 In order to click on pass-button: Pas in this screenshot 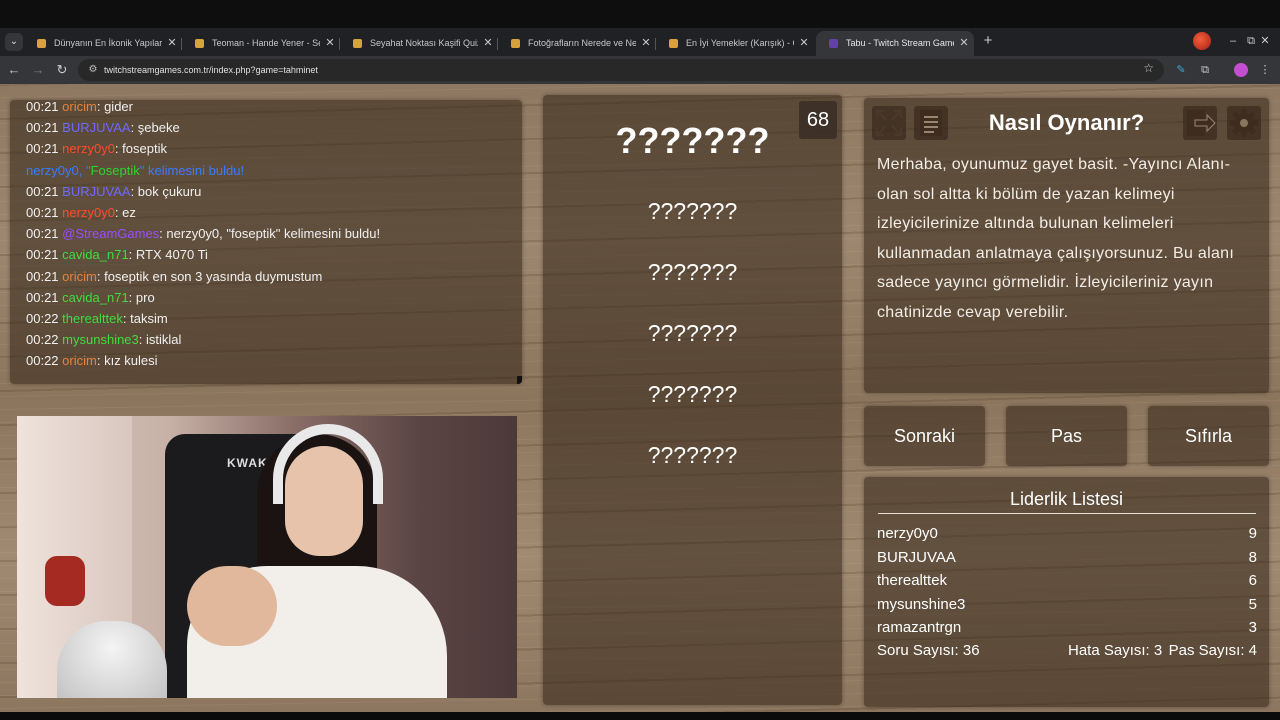, I will do `click(1066, 436)`.